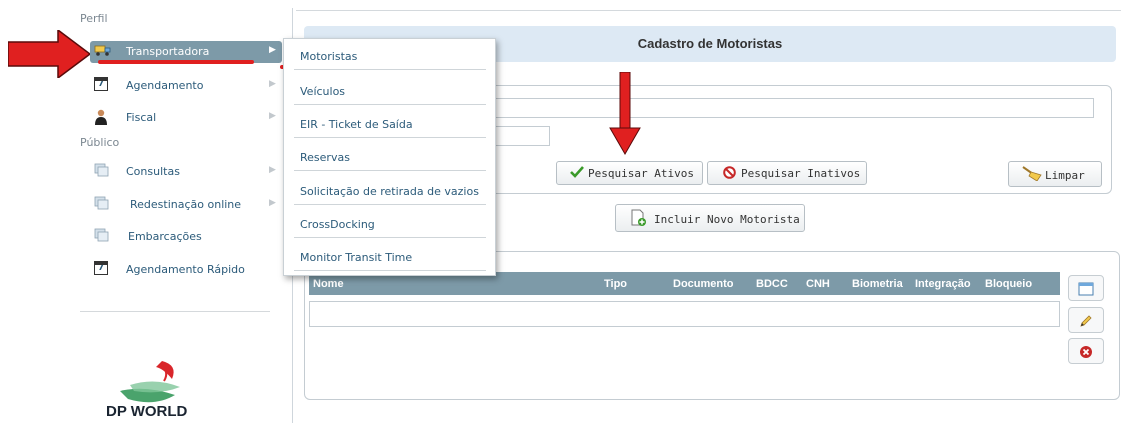 The width and height of the screenshot is (1125, 423). Describe the element at coordinates (49, 54) in the screenshot. I see `annotation-arrow-right-icon` at that location.